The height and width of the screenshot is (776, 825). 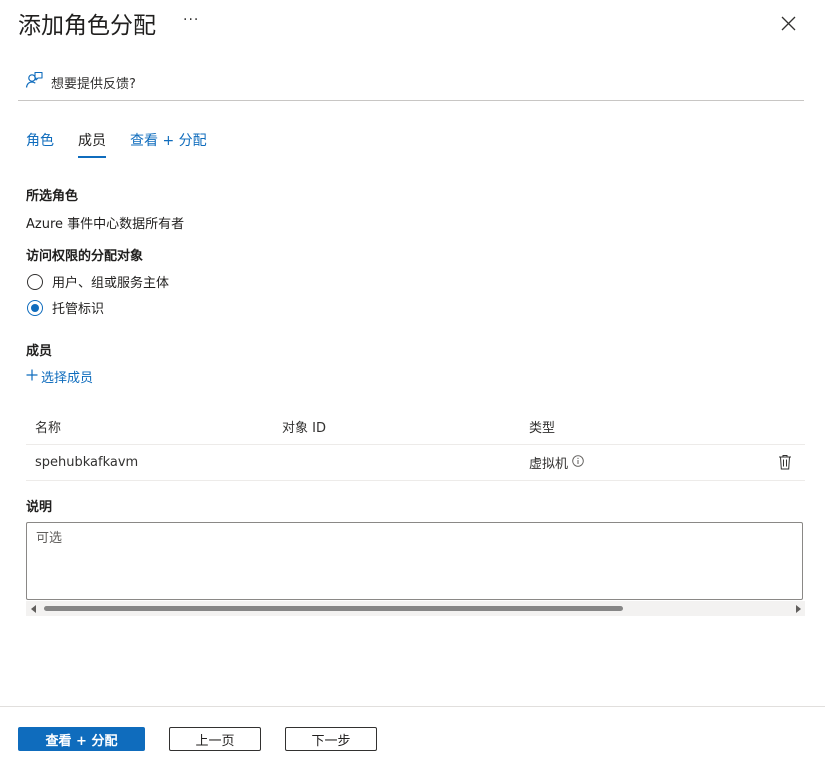 What do you see at coordinates (33, 609) in the screenshot?
I see `scroll-left-icon` at bounding box center [33, 609].